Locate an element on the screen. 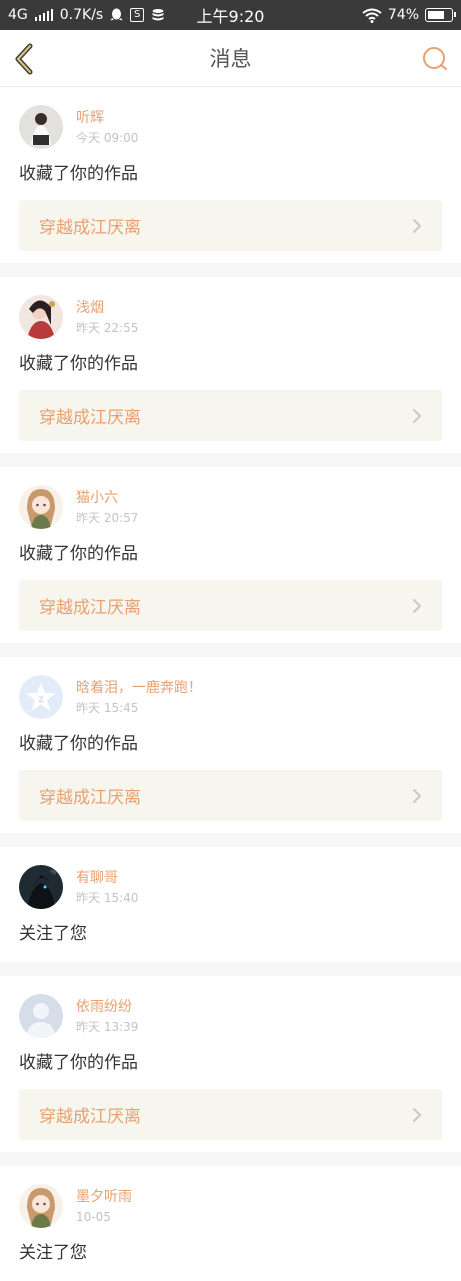  message-time: 昨天 15:40 is located at coordinates (107, 897).